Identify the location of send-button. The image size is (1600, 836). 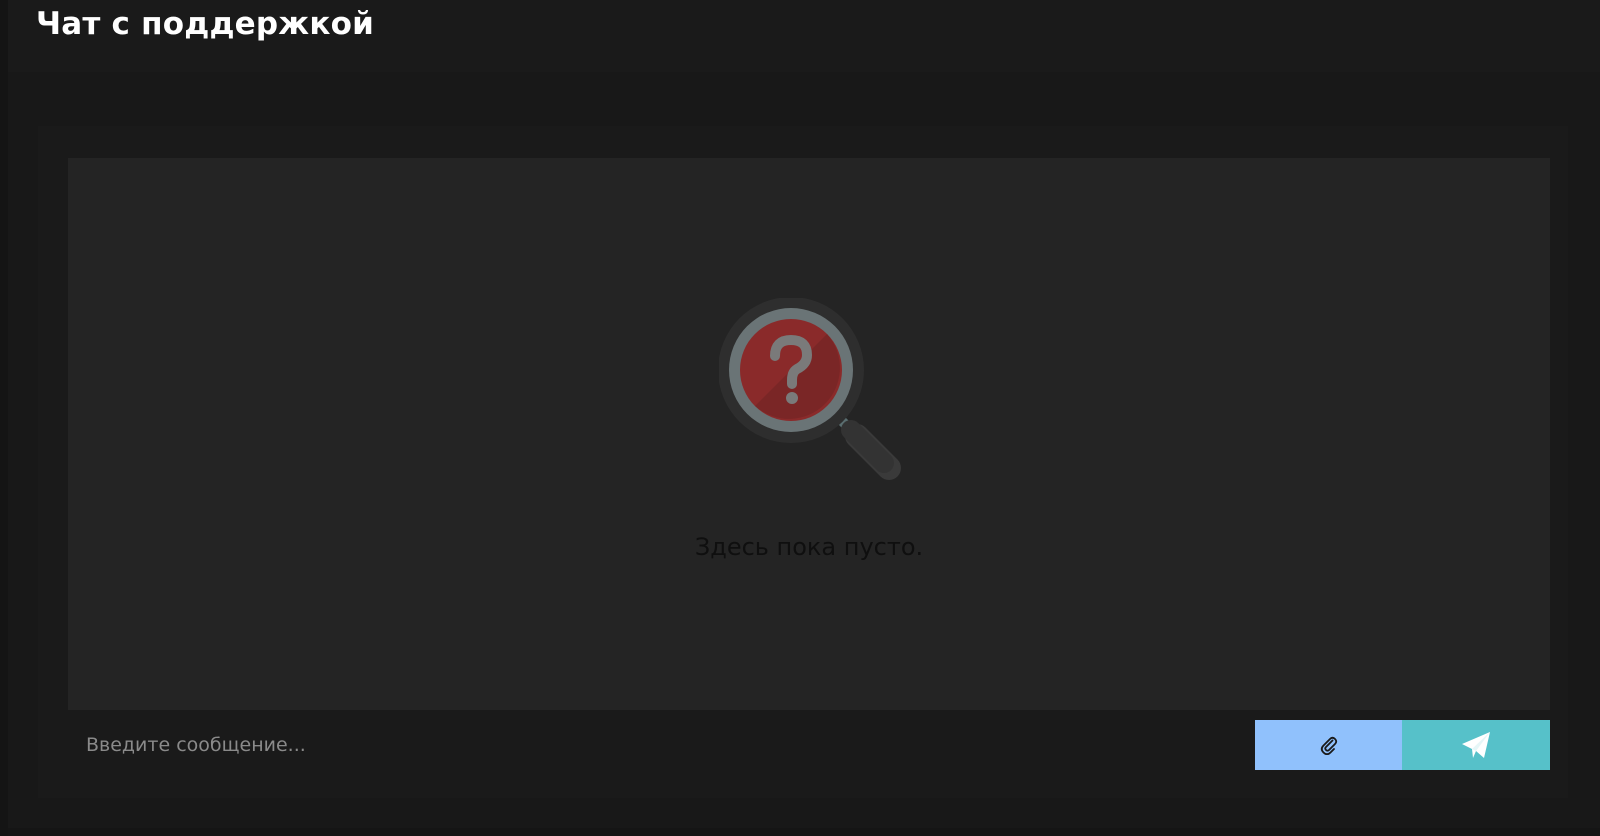
(1476, 745).